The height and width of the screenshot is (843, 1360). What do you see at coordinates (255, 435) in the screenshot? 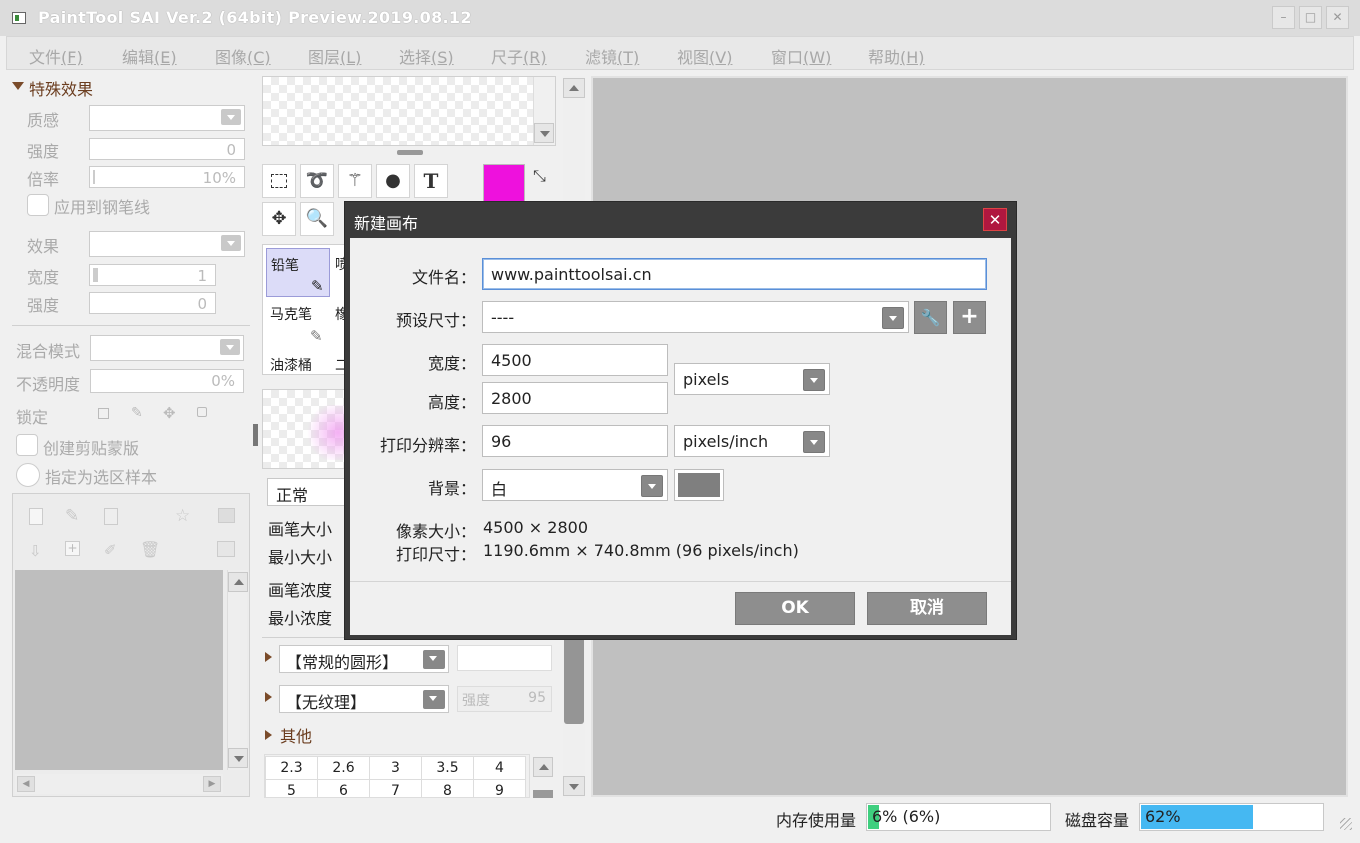
I see `panel-splitter` at bounding box center [255, 435].